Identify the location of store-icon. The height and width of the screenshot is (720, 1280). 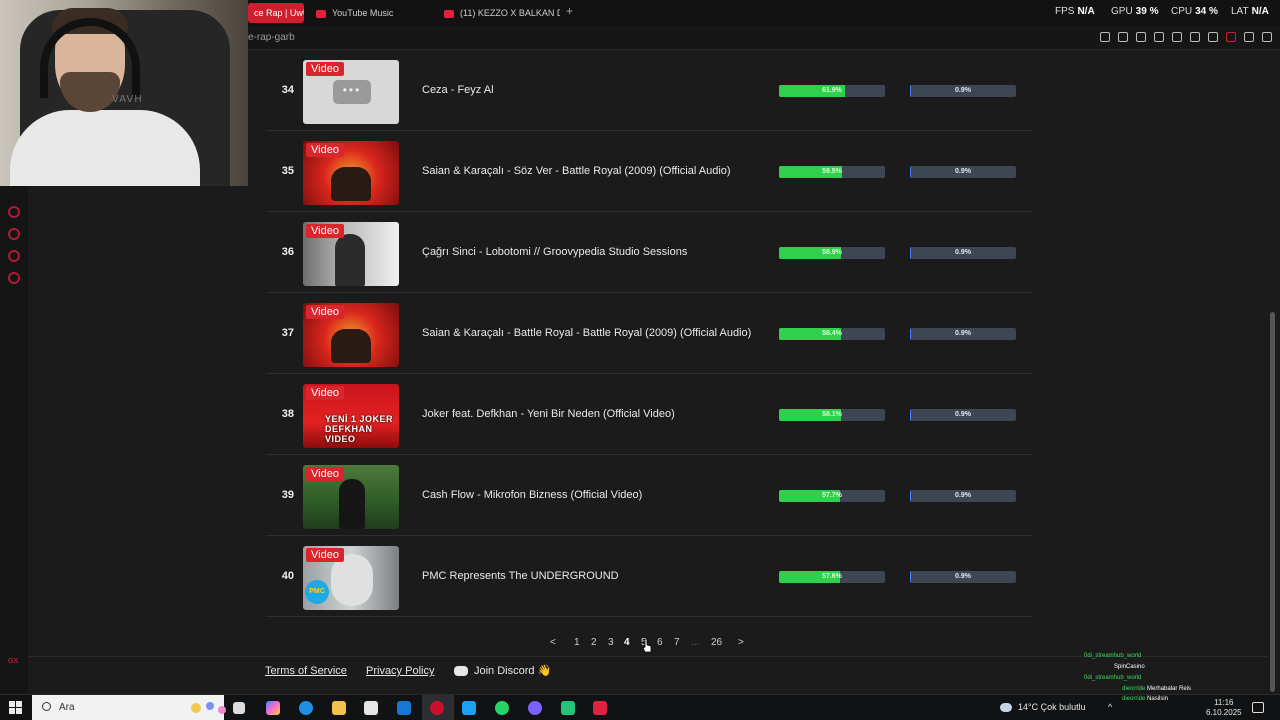
(371, 708).